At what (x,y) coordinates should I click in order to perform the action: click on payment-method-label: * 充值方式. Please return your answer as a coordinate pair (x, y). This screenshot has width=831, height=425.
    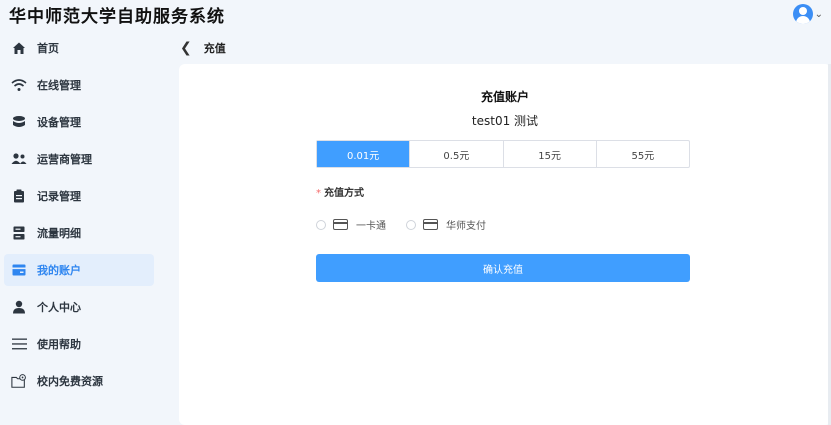
    Looking at the image, I should click on (340, 191).